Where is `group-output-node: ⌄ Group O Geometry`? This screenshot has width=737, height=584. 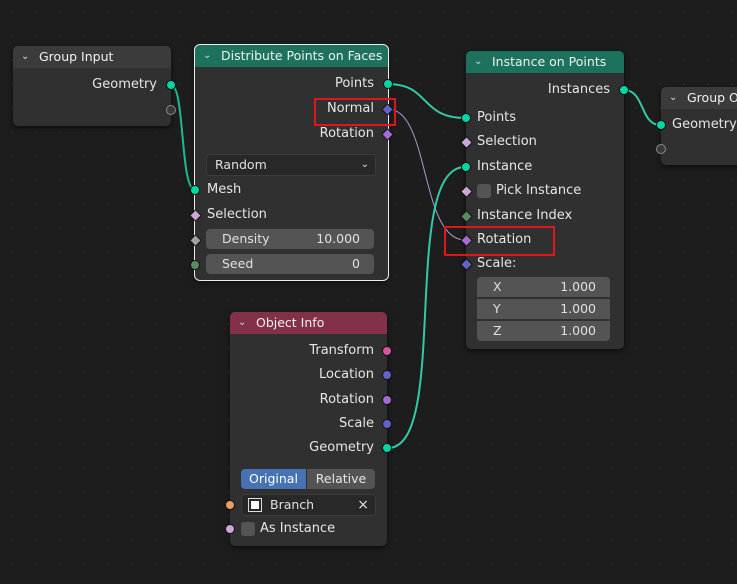 group-output-node: ⌄ Group O Geometry is located at coordinates (696, 126).